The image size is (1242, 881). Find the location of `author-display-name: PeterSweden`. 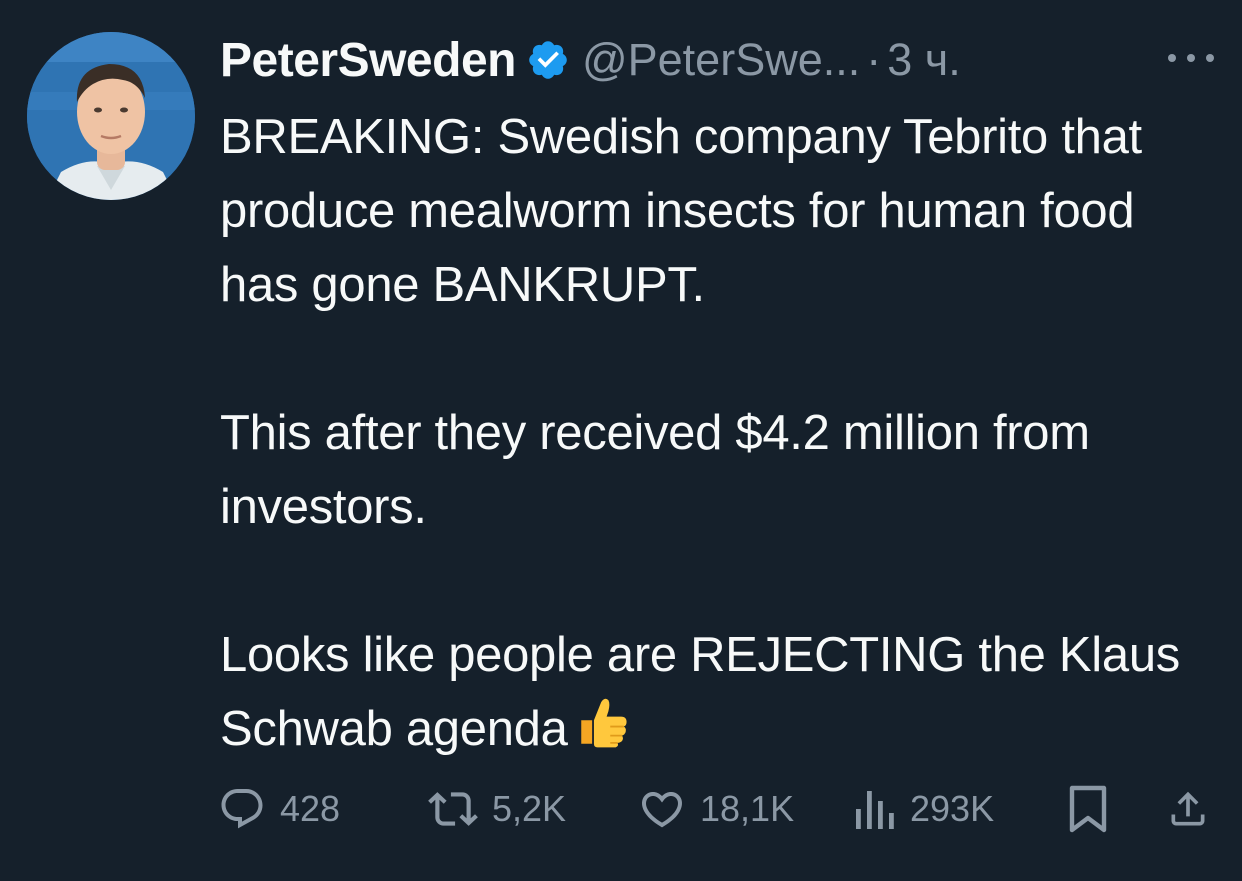

author-display-name: PeterSweden is located at coordinates (368, 60).